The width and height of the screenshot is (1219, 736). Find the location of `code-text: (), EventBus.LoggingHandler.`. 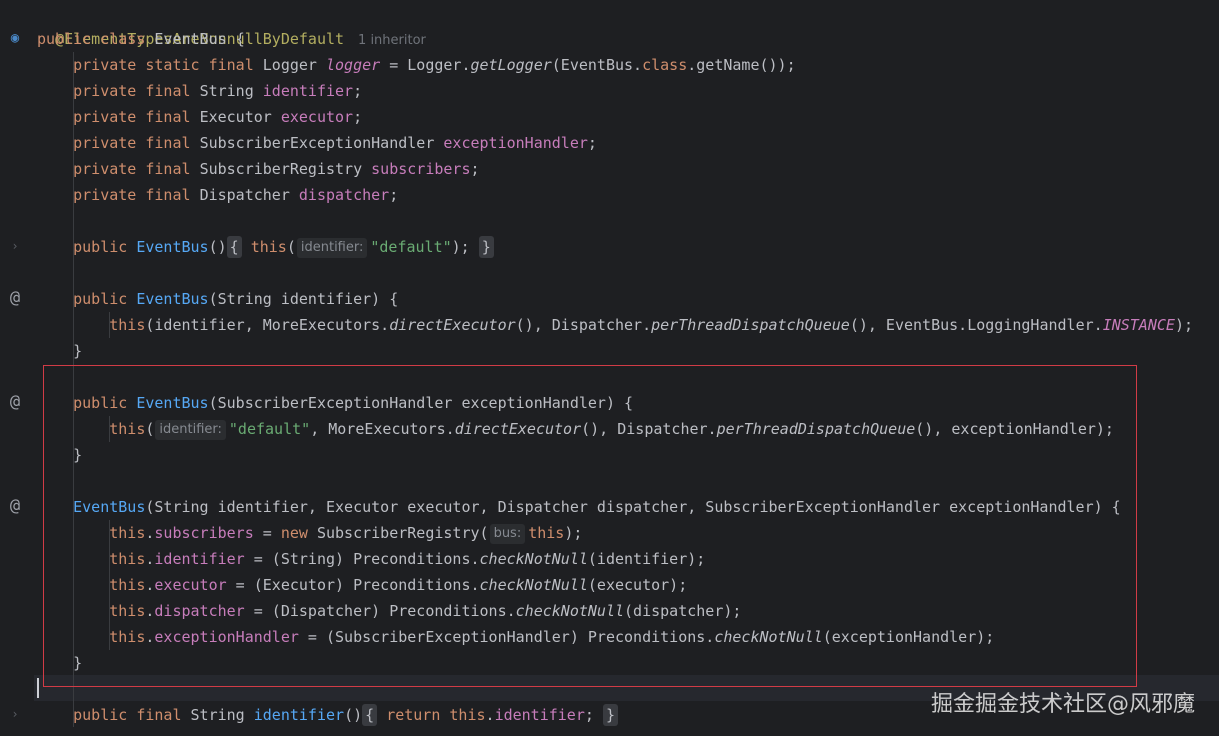

code-text: (), EventBus.LoggingHandler. is located at coordinates (976, 325).